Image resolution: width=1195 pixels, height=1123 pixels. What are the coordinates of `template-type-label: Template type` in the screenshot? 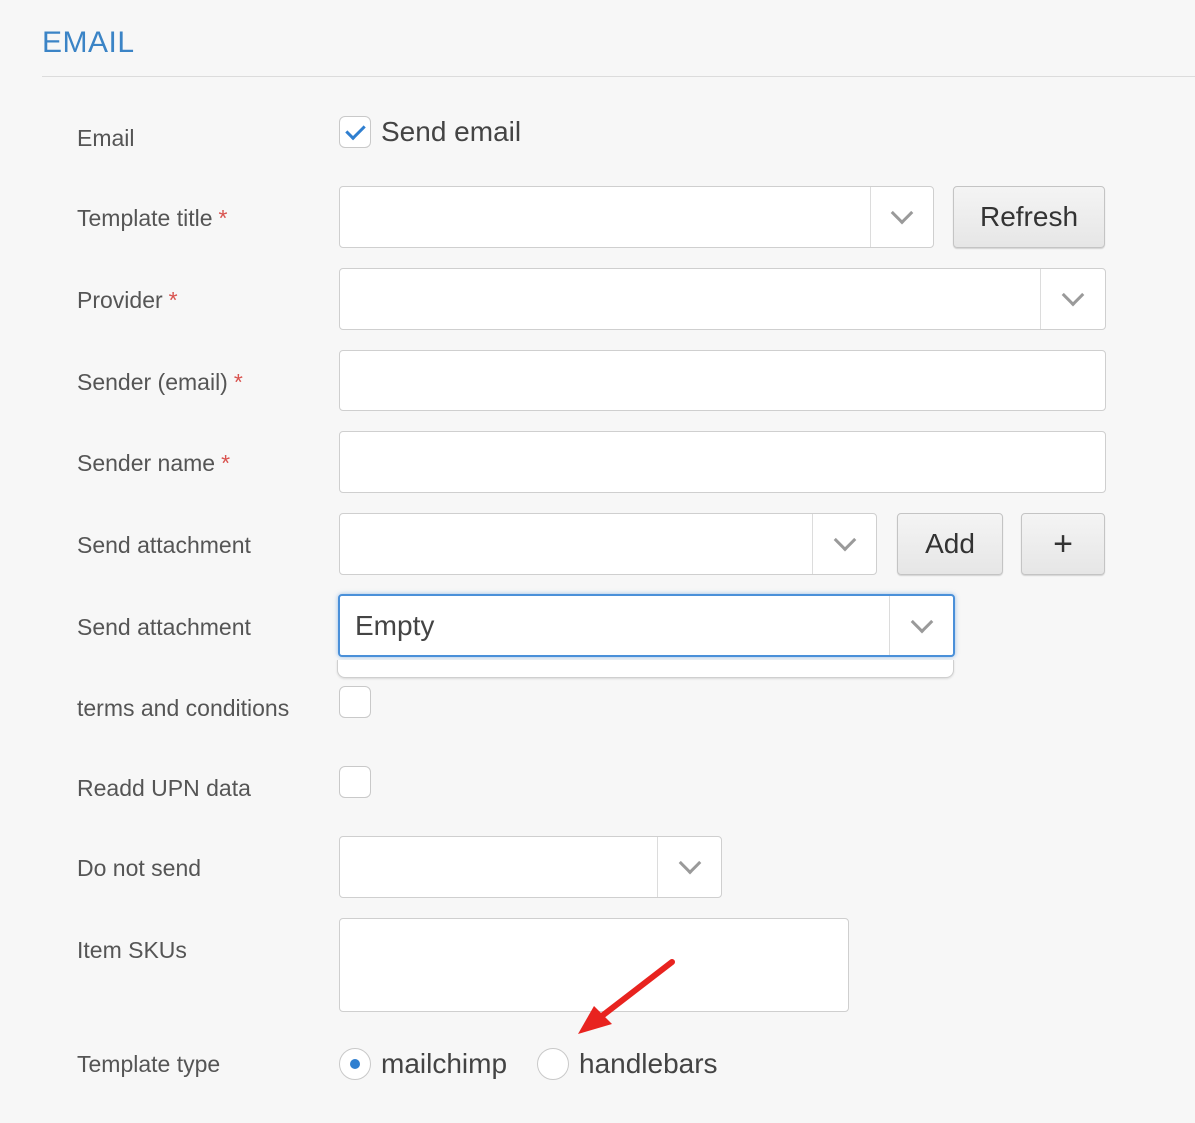 It's located at (149, 1064).